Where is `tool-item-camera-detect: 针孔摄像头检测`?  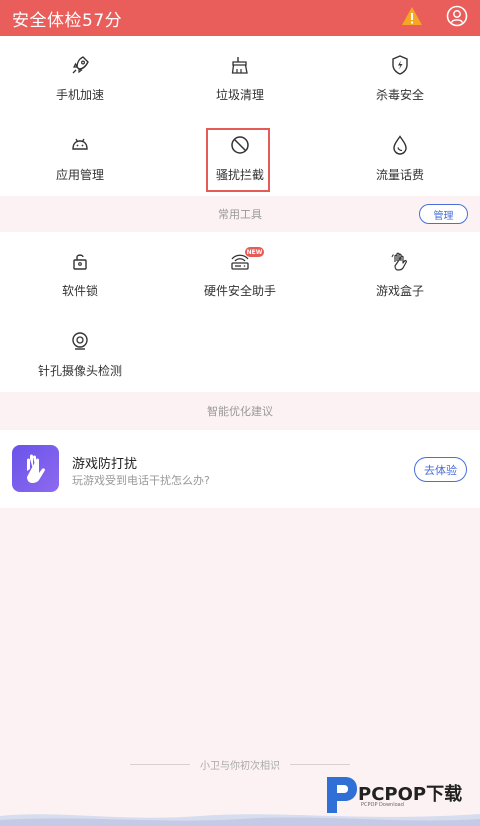 tool-item-camera-detect: 针孔摄像头检测 is located at coordinates (80, 352).